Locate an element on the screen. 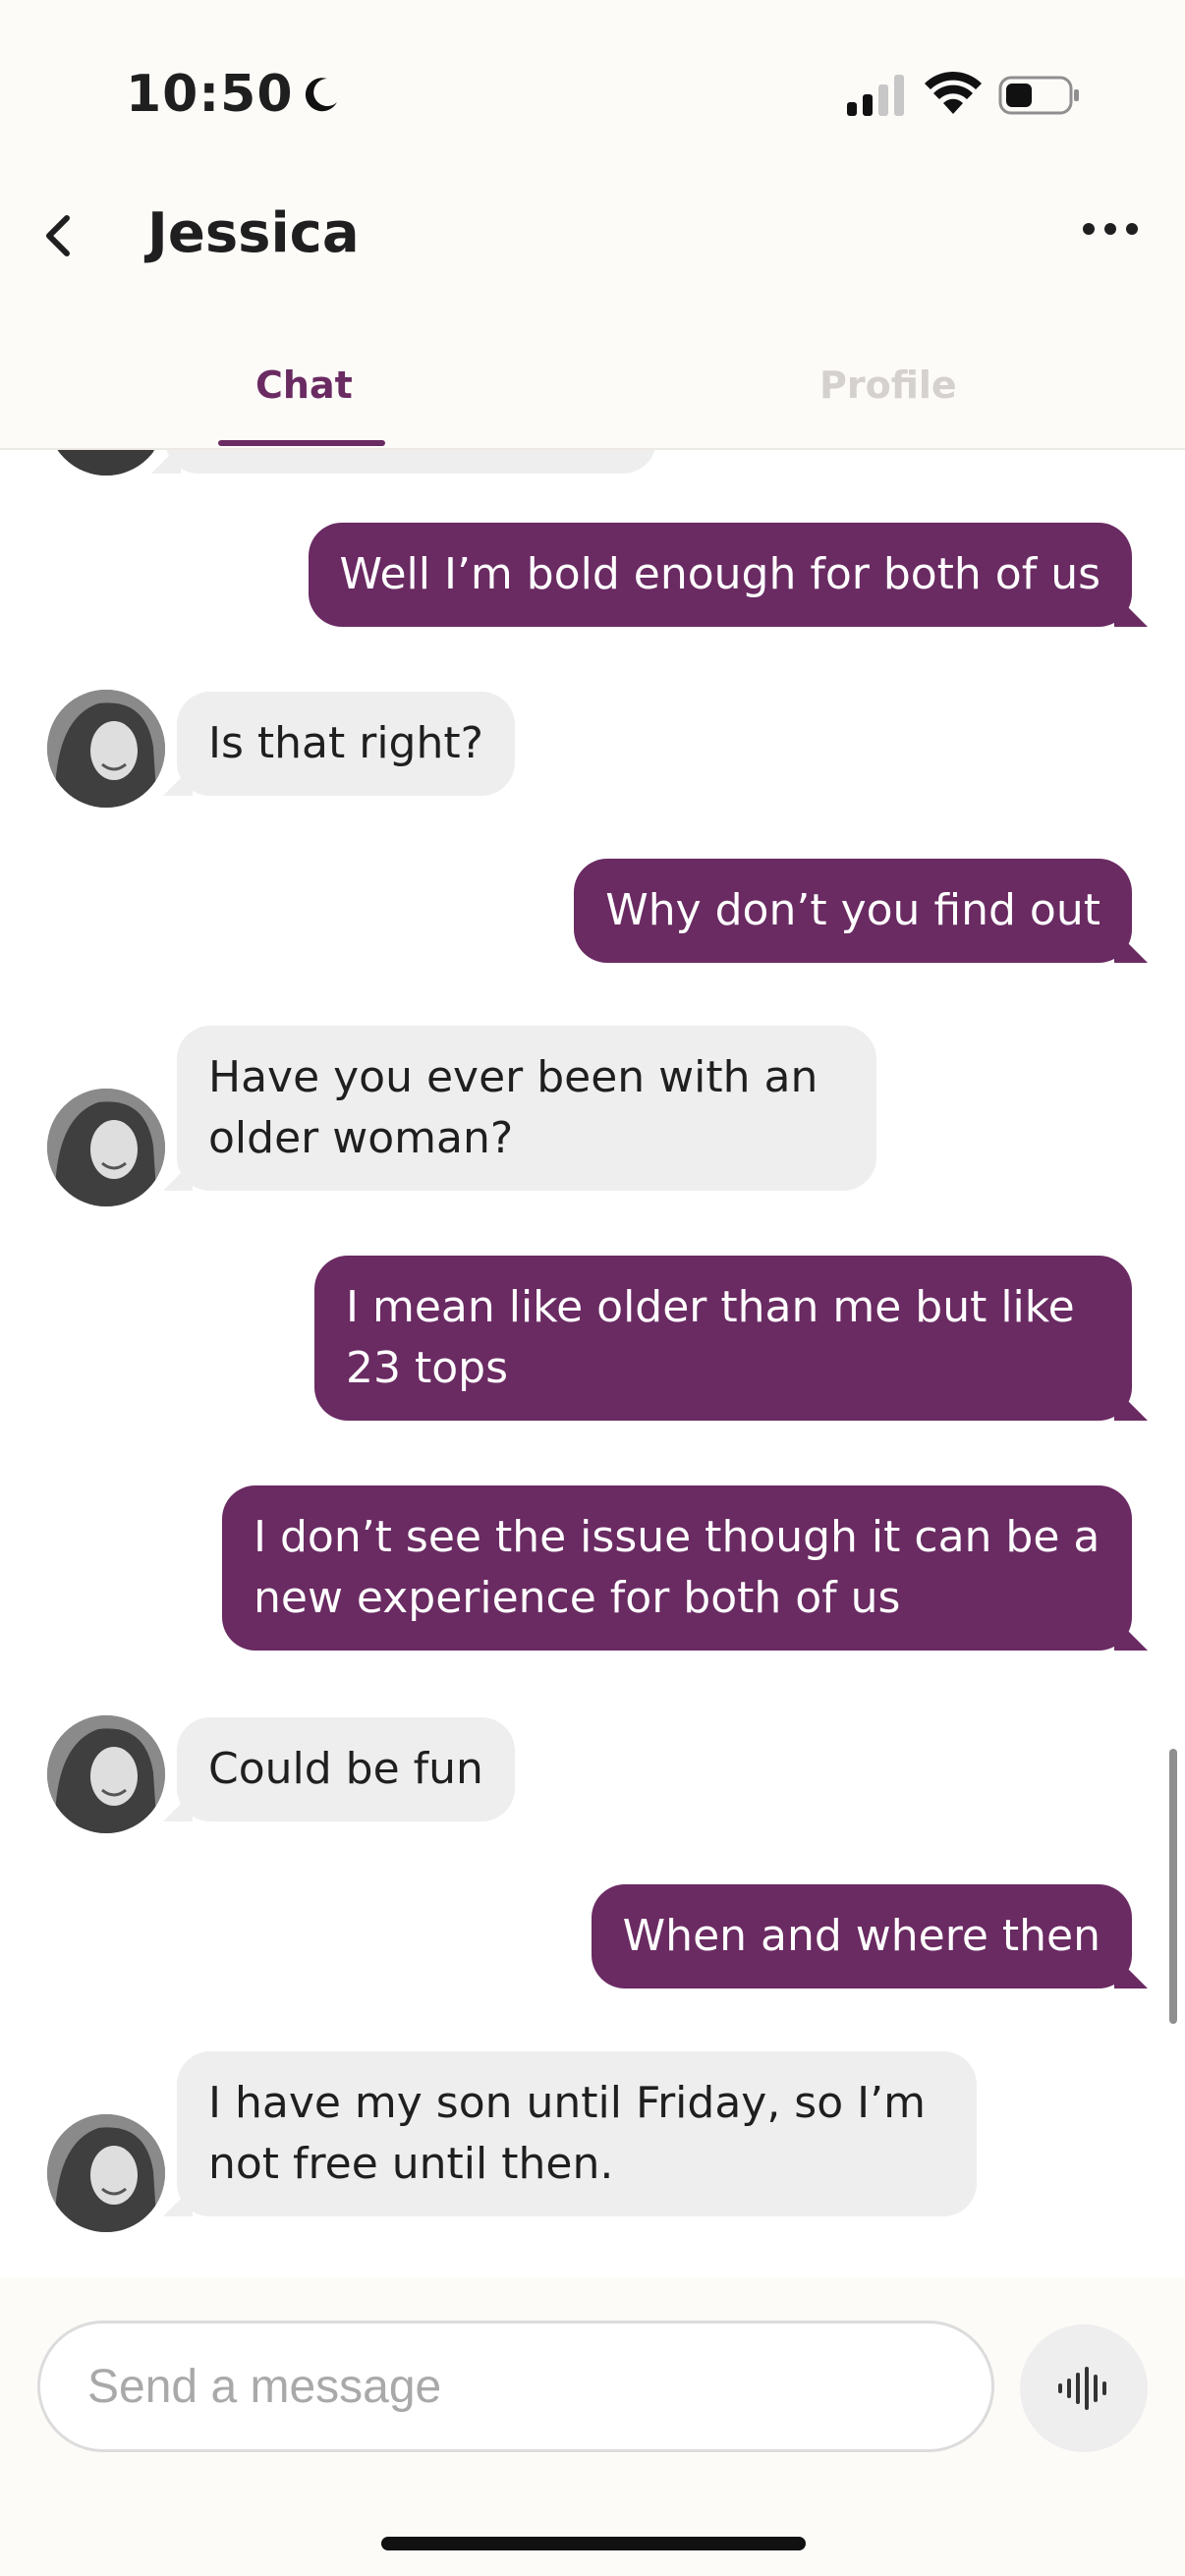  message-bubble-incoming: Have you ever been with an older woman? is located at coordinates (527, 1108).